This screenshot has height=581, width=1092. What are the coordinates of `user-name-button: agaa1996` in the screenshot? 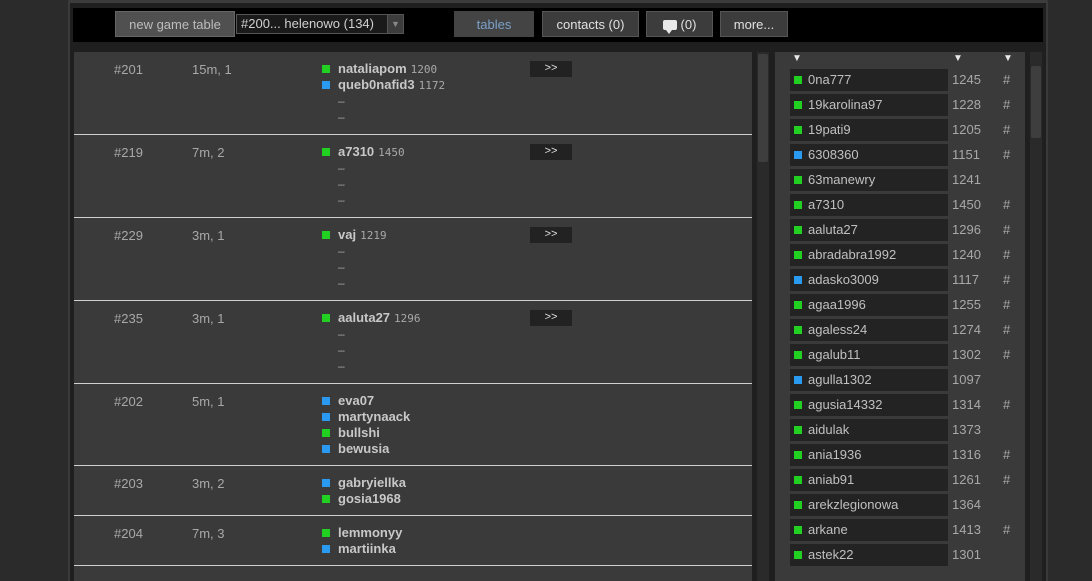 It's located at (869, 305).